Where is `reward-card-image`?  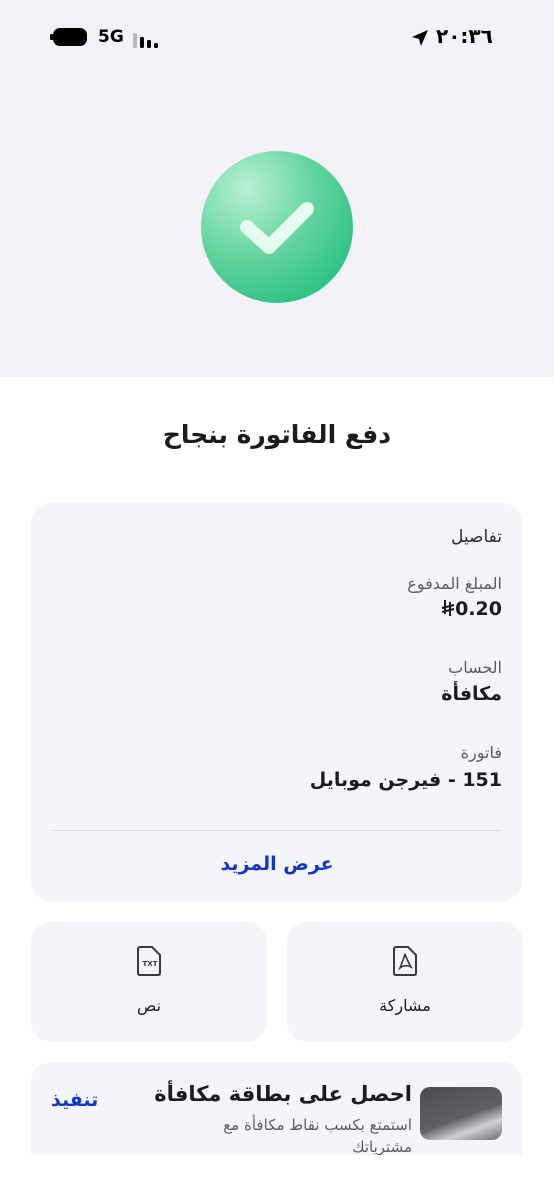
reward-card-image is located at coordinates (461, 1113).